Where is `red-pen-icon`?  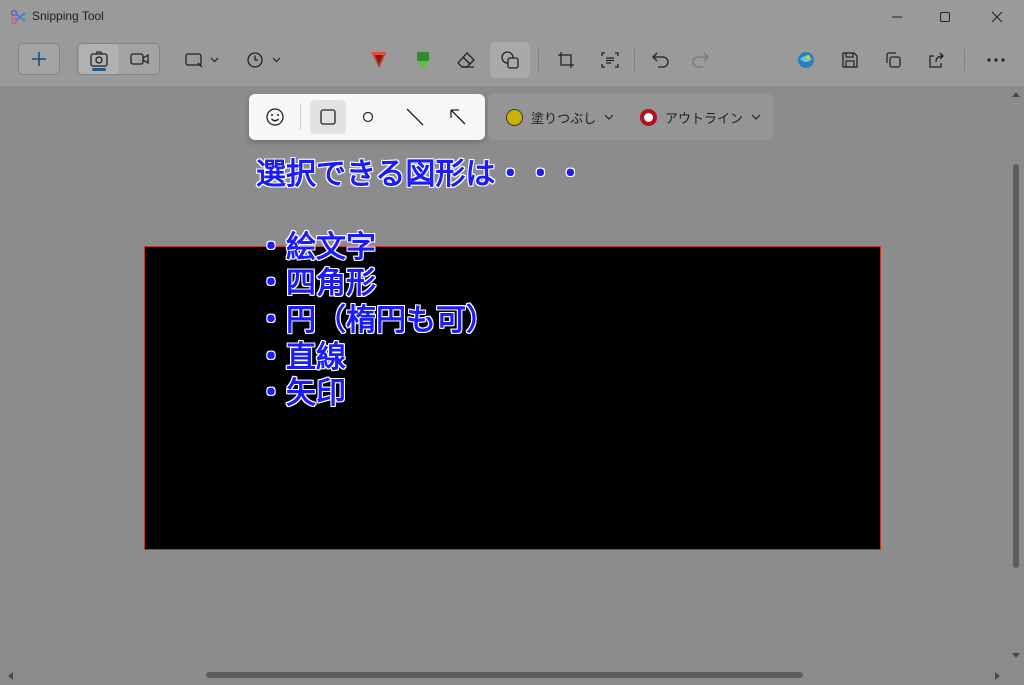
red-pen-icon is located at coordinates (379, 60).